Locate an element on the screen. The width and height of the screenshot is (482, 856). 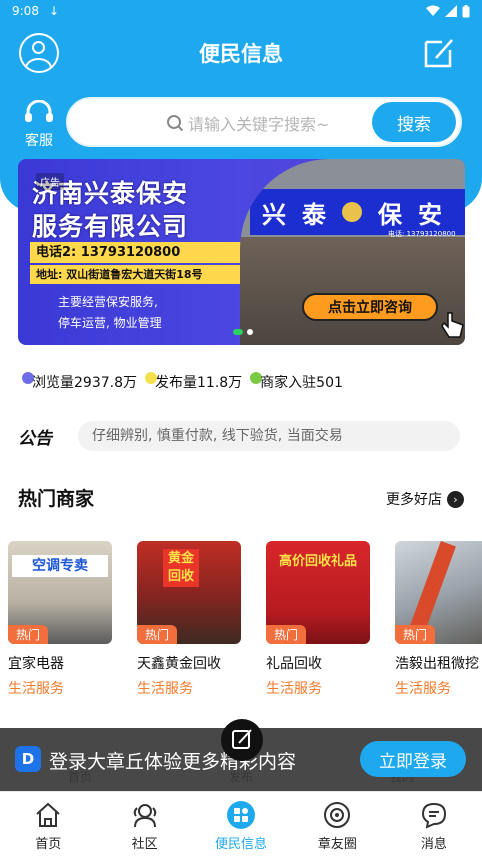
more-shops-link: 更多好店 › is located at coordinates (425, 499).